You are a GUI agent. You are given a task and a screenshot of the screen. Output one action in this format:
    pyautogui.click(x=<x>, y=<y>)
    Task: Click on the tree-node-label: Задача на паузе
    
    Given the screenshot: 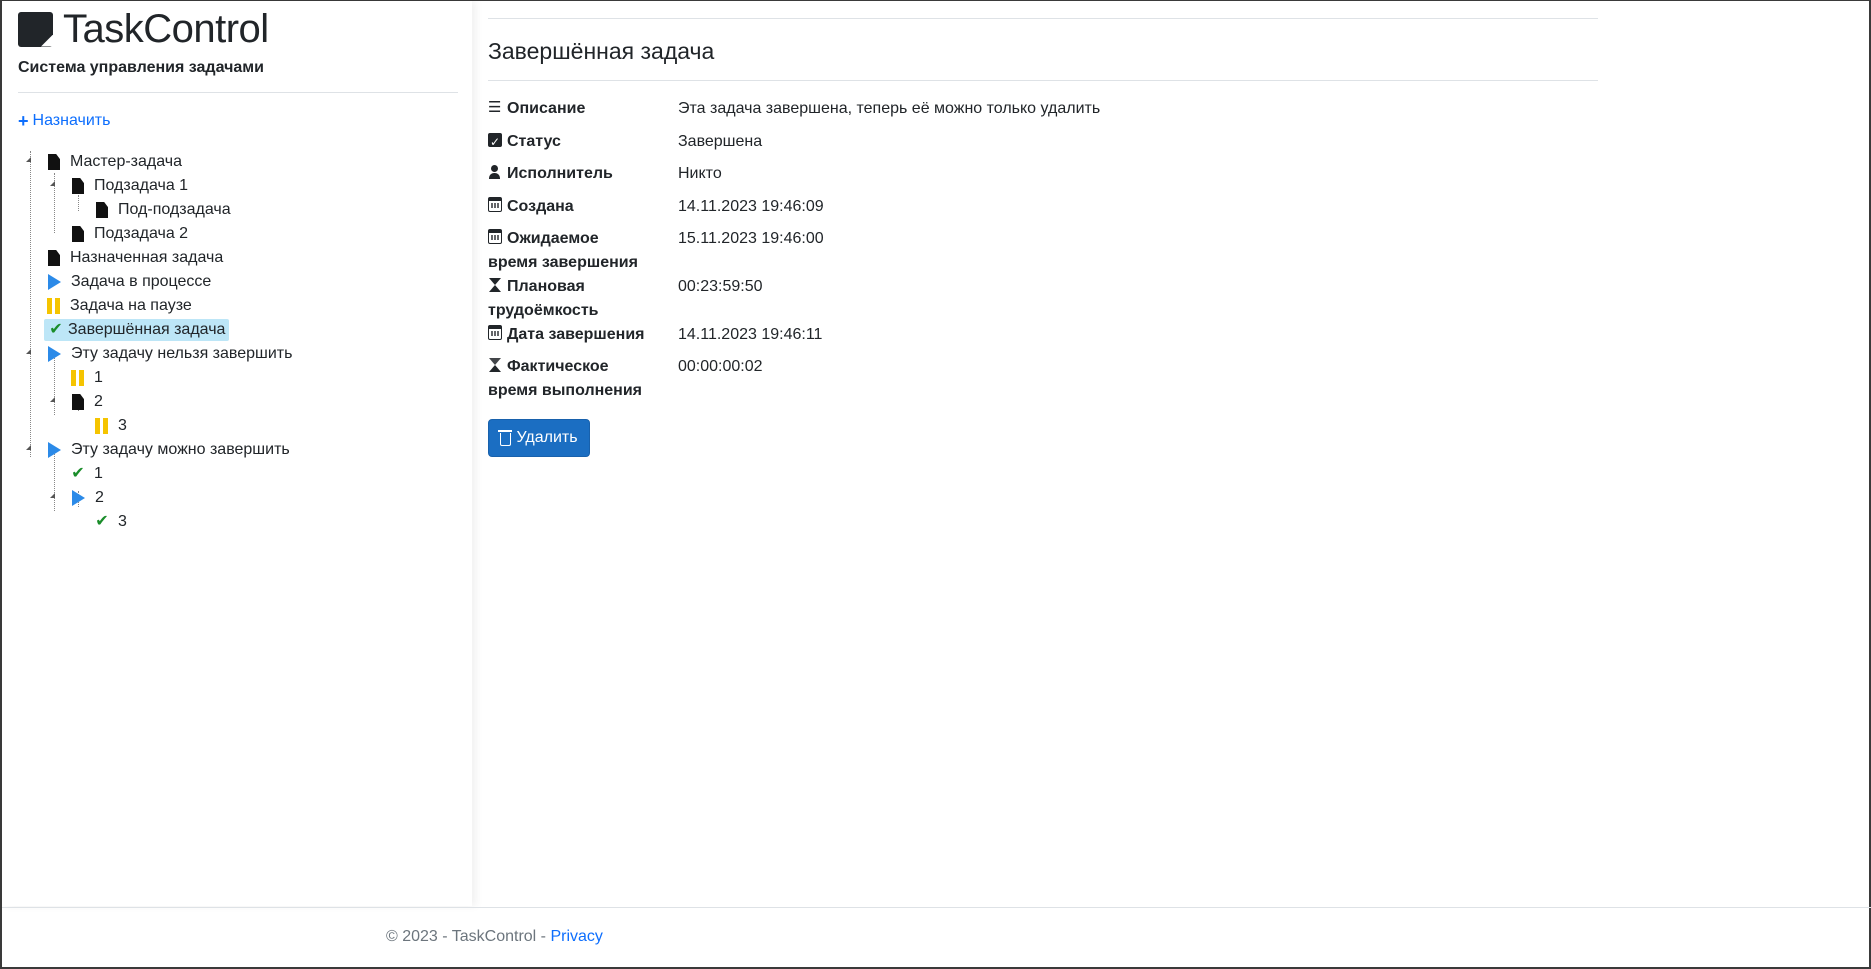 What is the action you would take?
    pyautogui.click(x=131, y=305)
    